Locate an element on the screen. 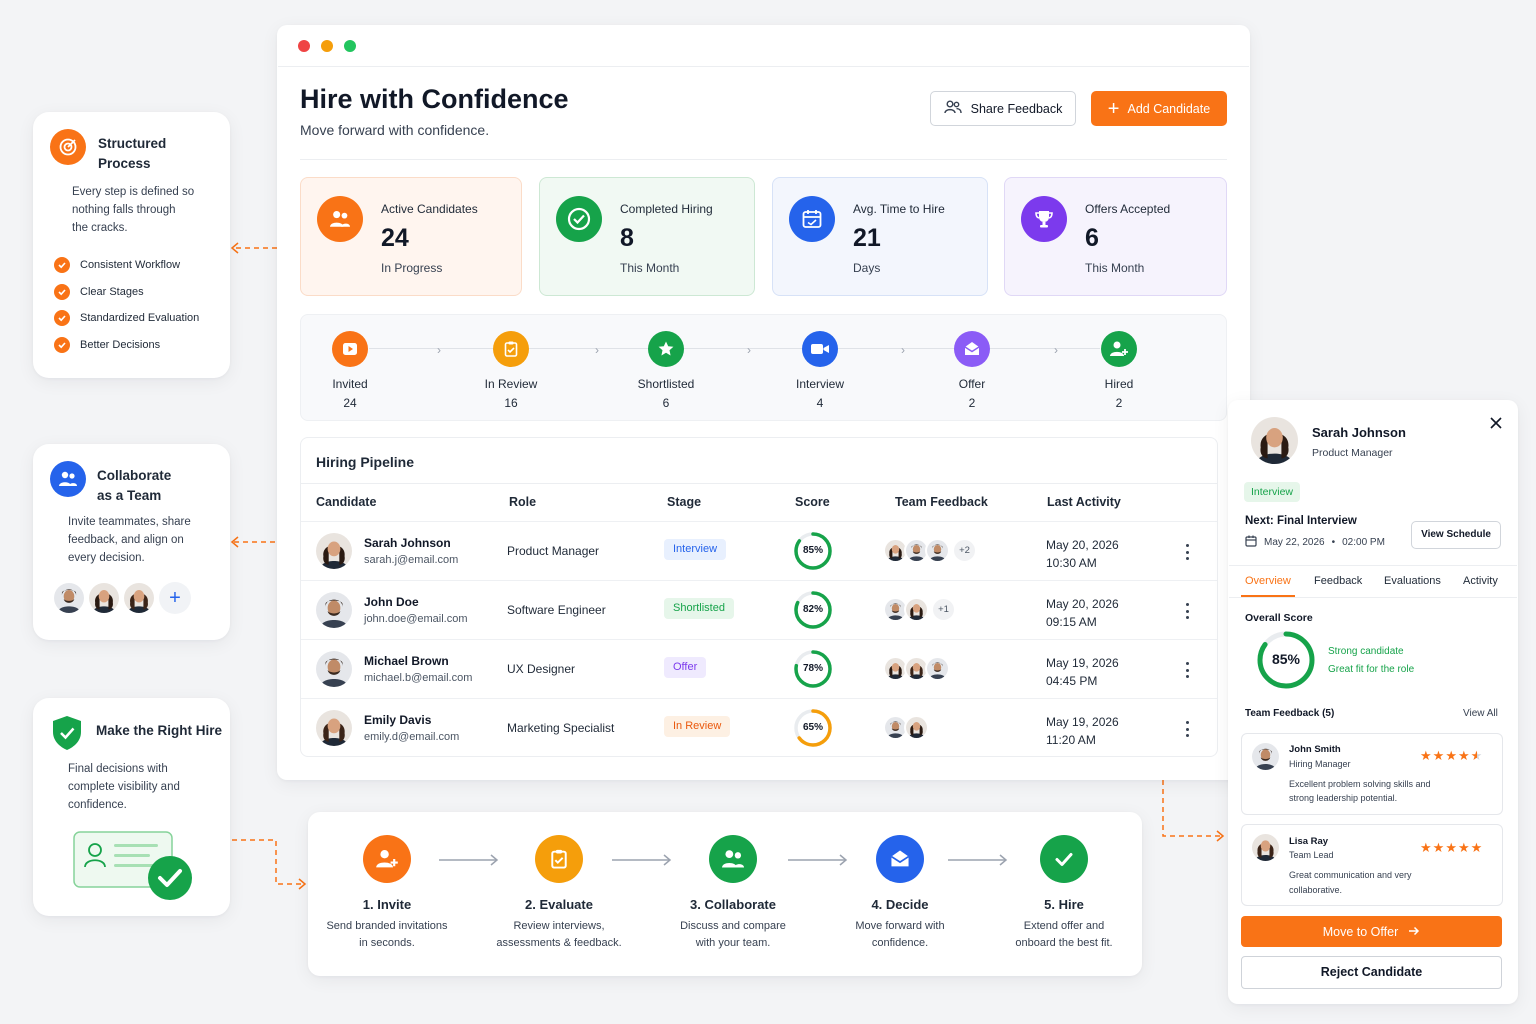  score-note: Great fit for the role is located at coordinates (1371, 669).